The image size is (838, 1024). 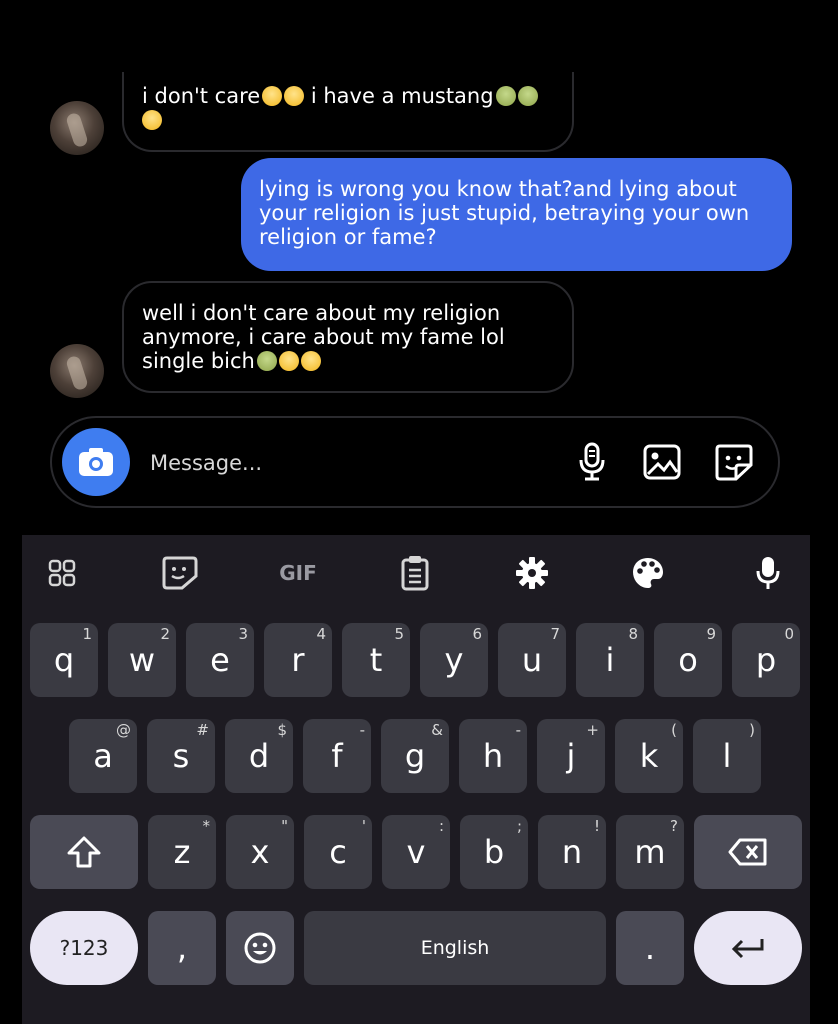 I want to click on key-y: y6, so click(x=454, y=660).